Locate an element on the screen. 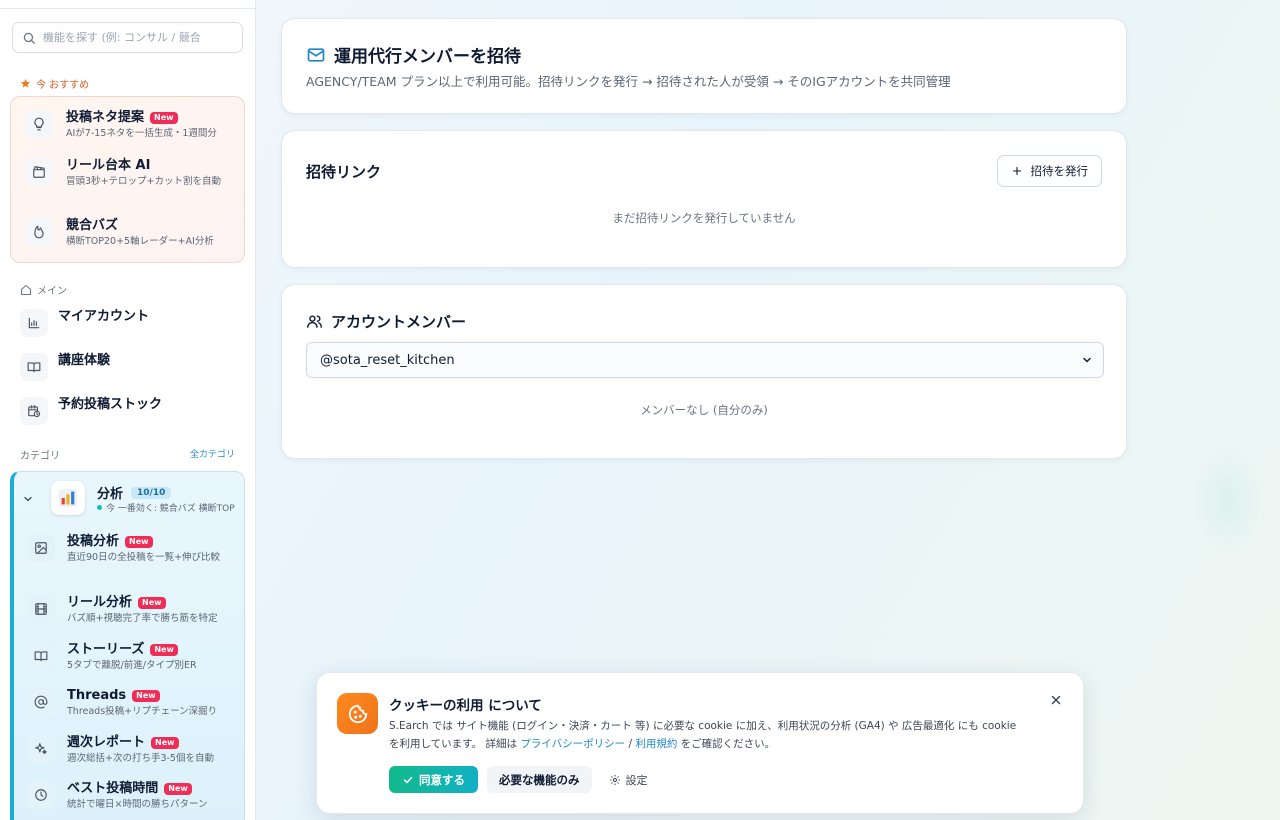  account-members-title-text: アカウントメンバー is located at coordinates (399, 322).